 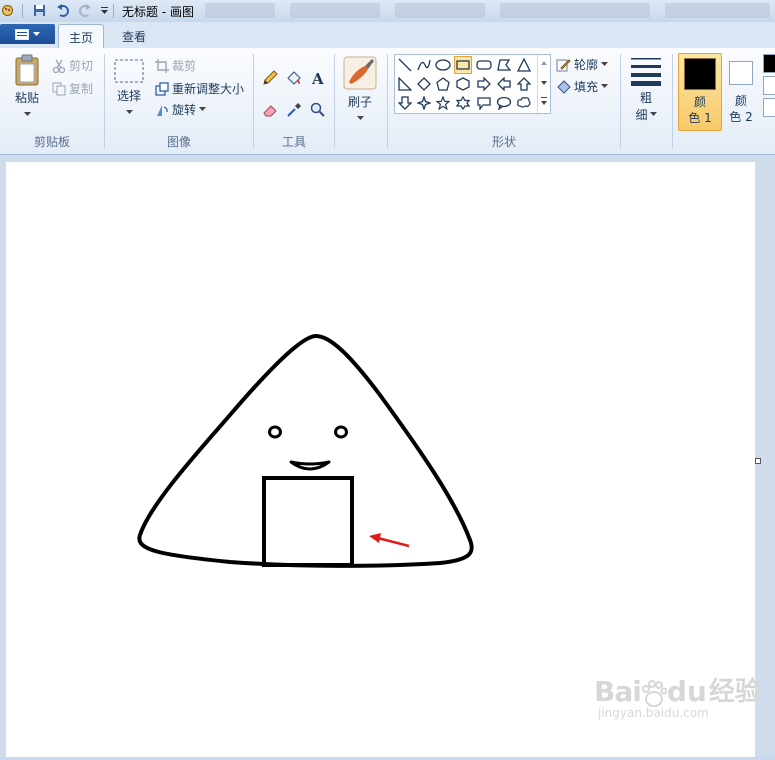 What do you see at coordinates (700, 118) in the screenshot?
I see `color1-label-line2: 色 1` at bounding box center [700, 118].